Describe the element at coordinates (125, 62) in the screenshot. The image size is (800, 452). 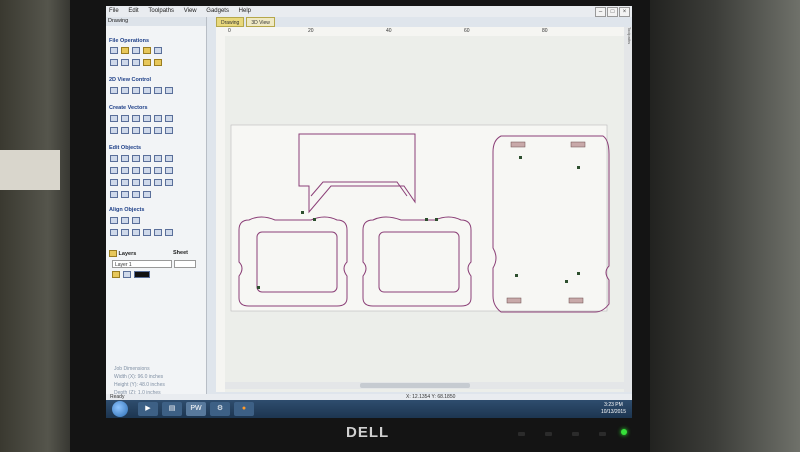
I see `copy-icon` at that location.